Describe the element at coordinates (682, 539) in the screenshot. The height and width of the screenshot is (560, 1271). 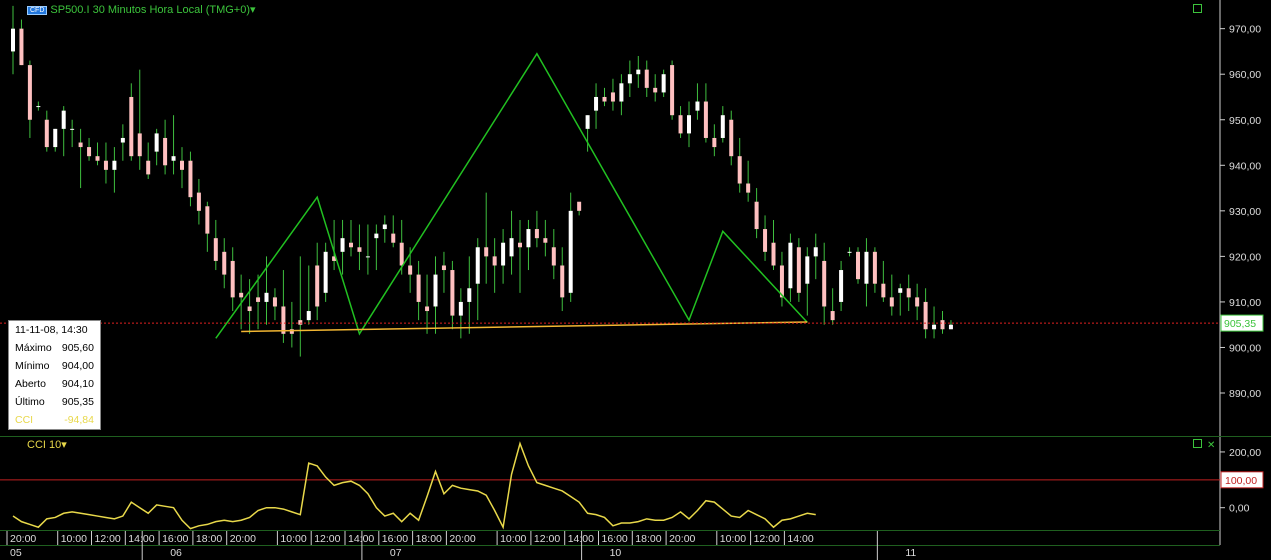
I see `time-label: 20:00` at that location.